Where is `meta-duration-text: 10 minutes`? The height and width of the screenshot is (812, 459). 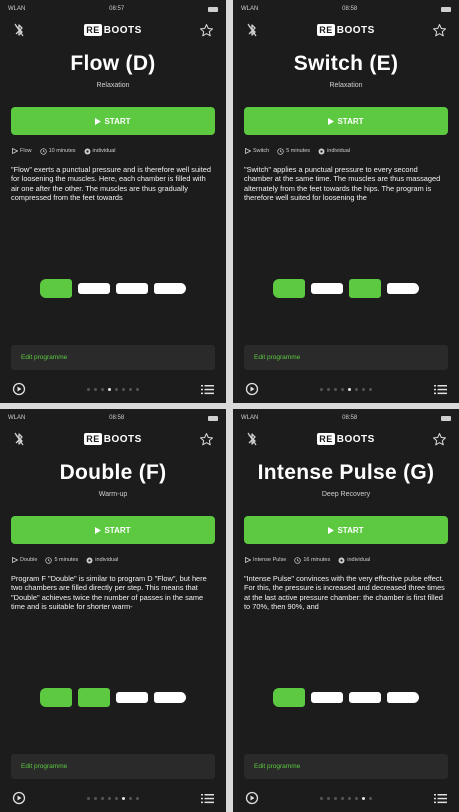
meta-duration-text: 10 minutes is located at coordinates (62, 151).